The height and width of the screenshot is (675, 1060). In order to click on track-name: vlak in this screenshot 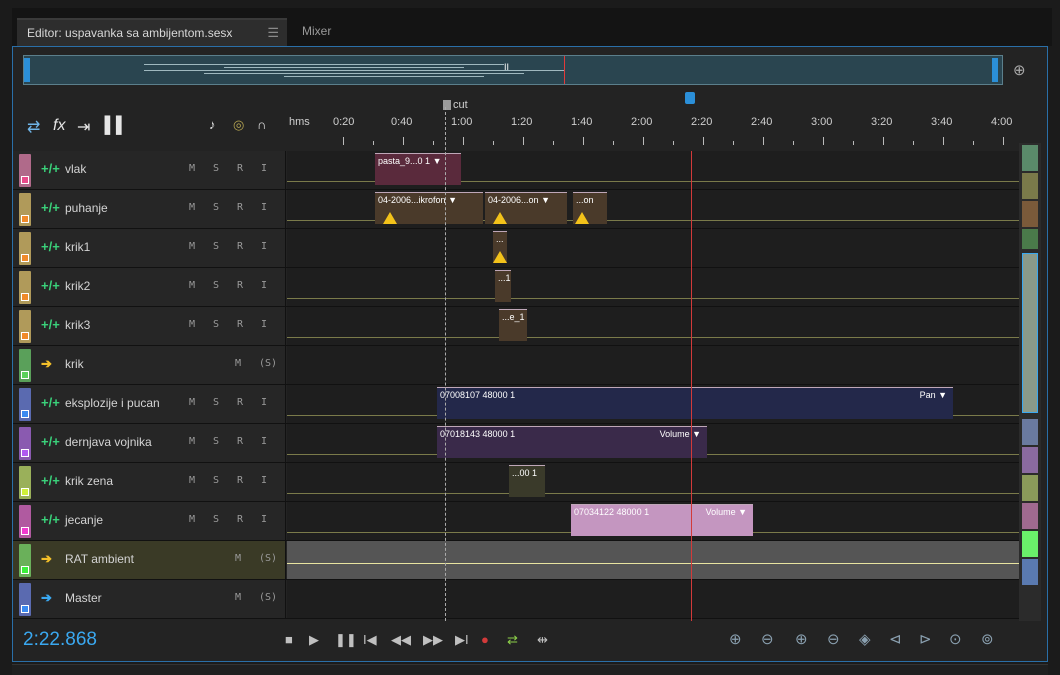, I will do `click(75, 169)`.